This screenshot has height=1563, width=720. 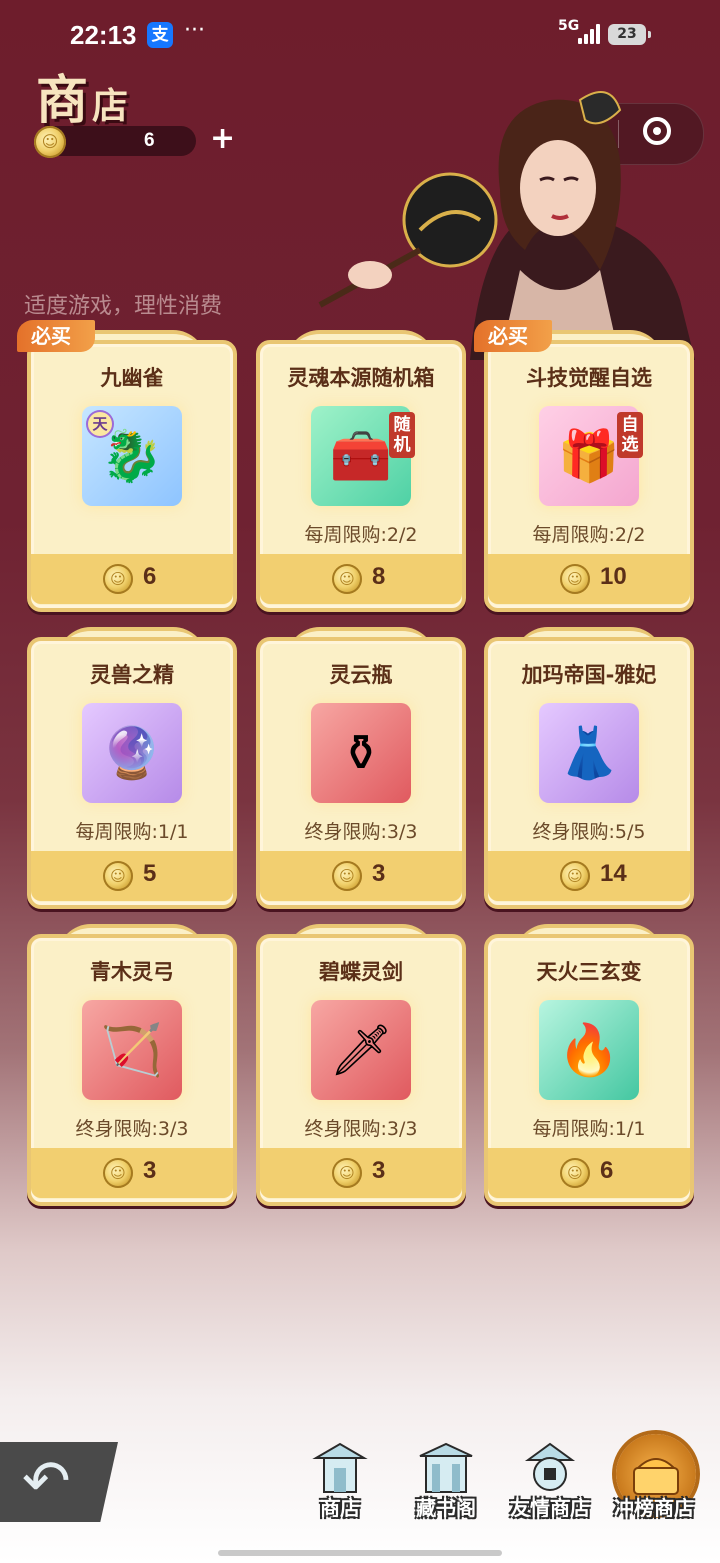 What do you see at coordinates (340, 1485) in the screenshot?
I see `nav-shop: 商店` at bounding box center [340, 1485].